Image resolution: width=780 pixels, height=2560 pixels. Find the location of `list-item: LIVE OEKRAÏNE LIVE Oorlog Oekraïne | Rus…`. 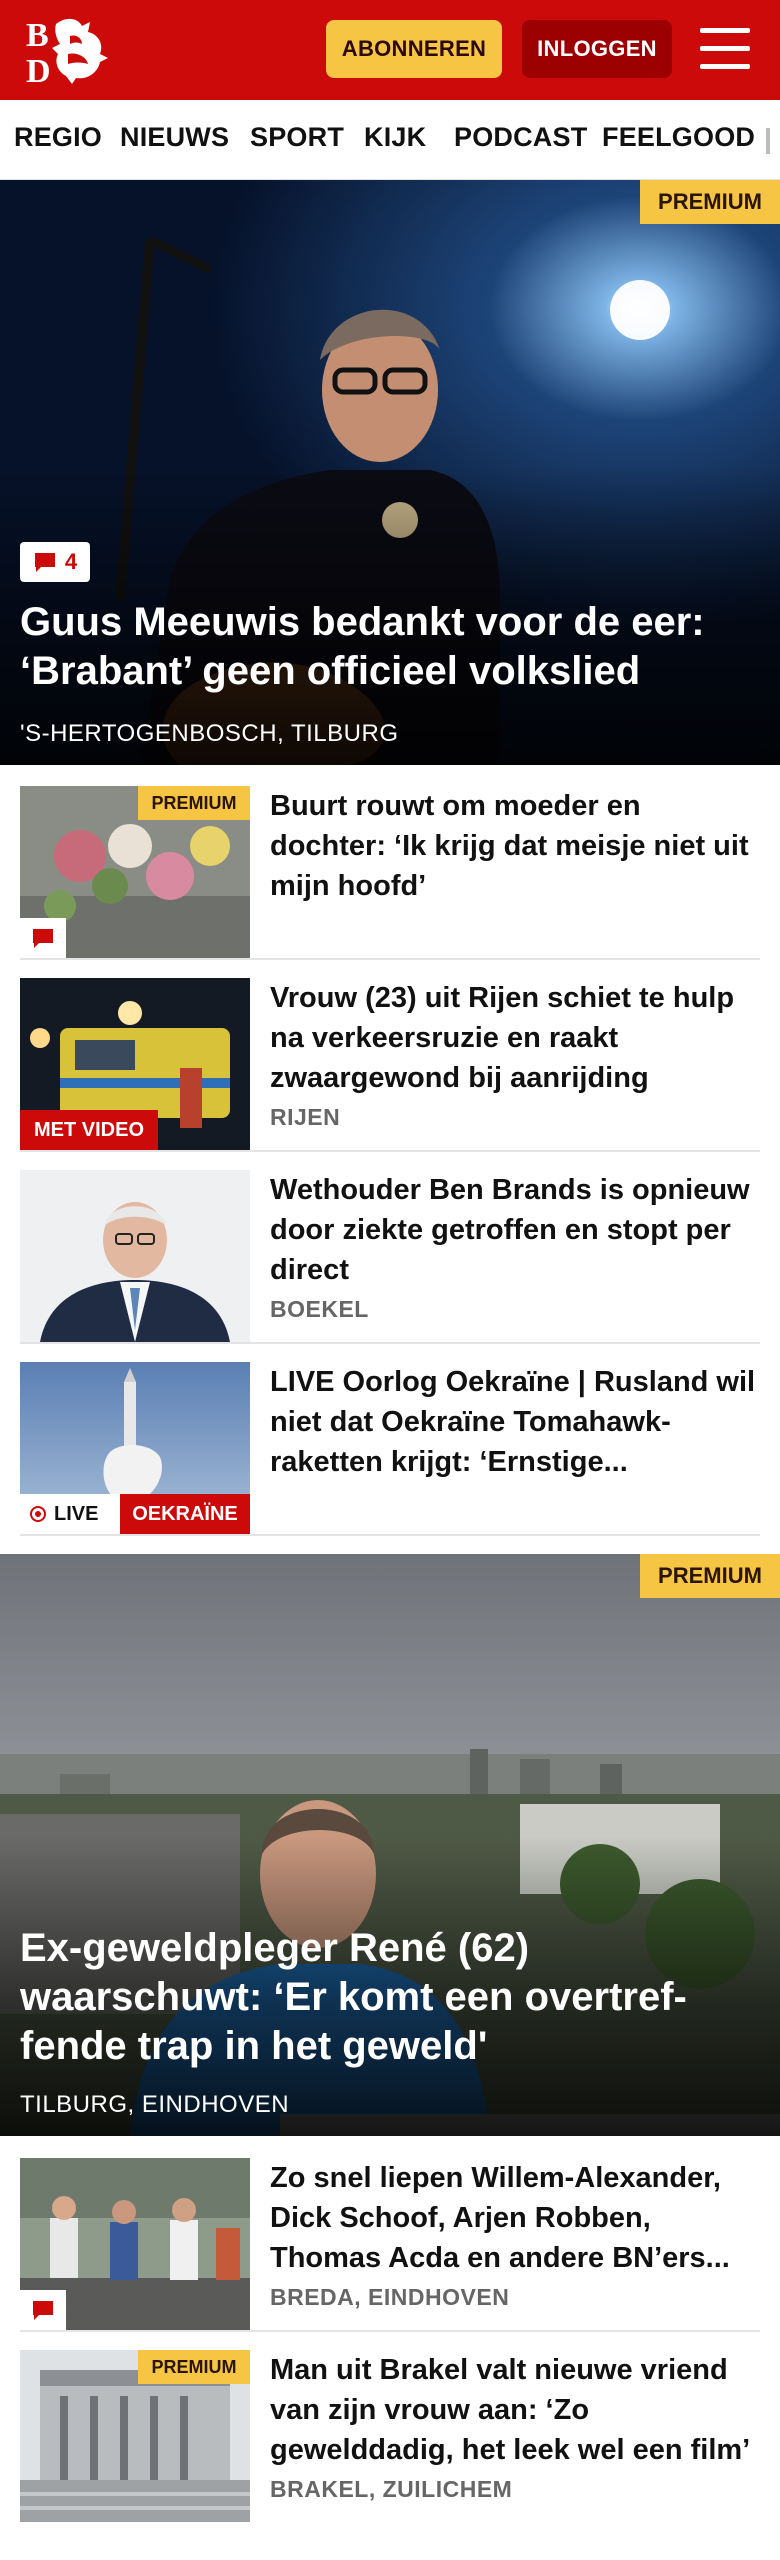

list-item: LIVE OEKRAÏNE LIVE Oorlog Oekraïne | Rus… is located at coordinates (390, 1449).